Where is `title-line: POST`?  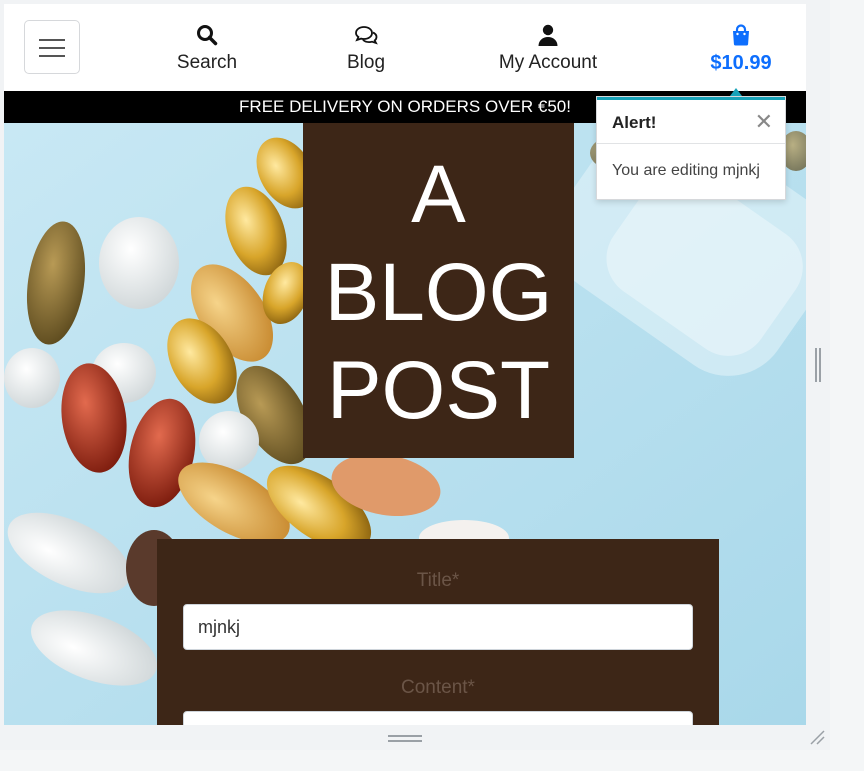 title-line: POST is located at coordinates (438, 390).